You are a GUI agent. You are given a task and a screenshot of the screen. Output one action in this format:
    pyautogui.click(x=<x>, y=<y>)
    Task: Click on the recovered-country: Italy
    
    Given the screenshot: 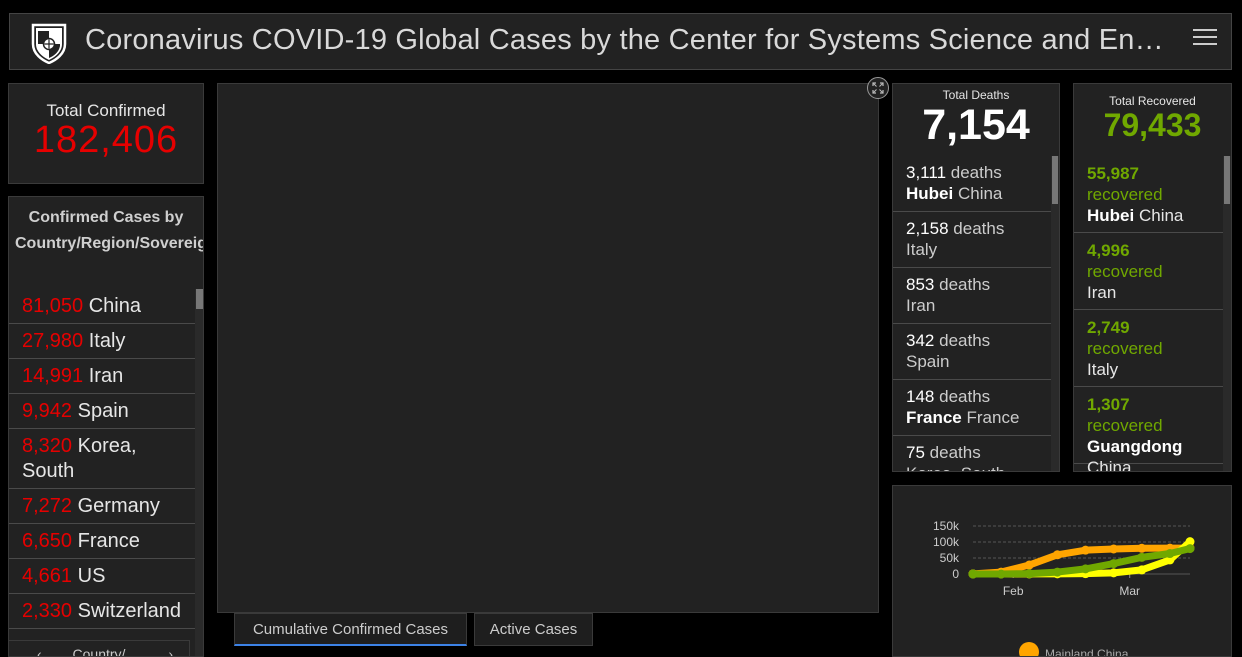 What is the action you would take?
    pyautogui.click(x=1103, y=369)
    